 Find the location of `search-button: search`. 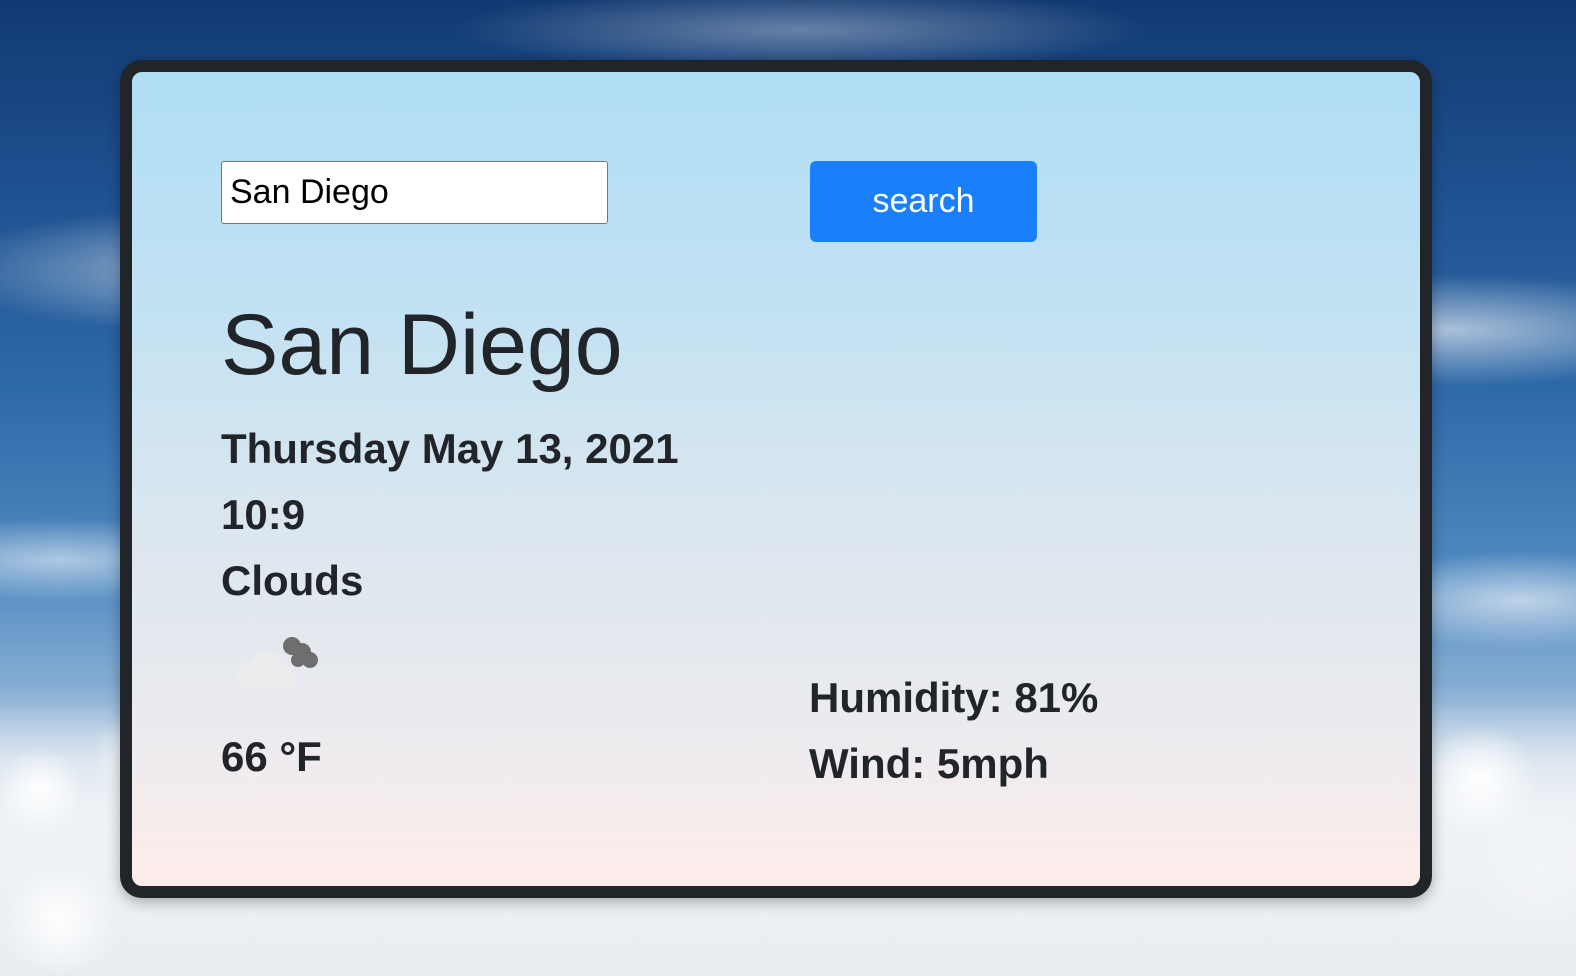

search-button: search is located at coordinates (923, 201).